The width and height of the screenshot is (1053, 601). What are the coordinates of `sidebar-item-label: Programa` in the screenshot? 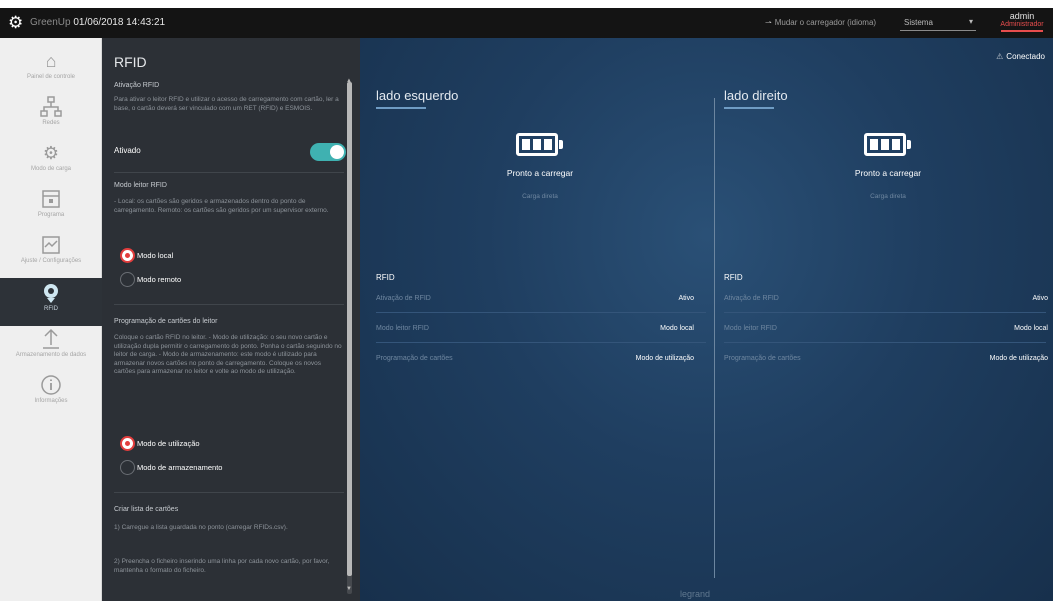 It's located at (51, 215).